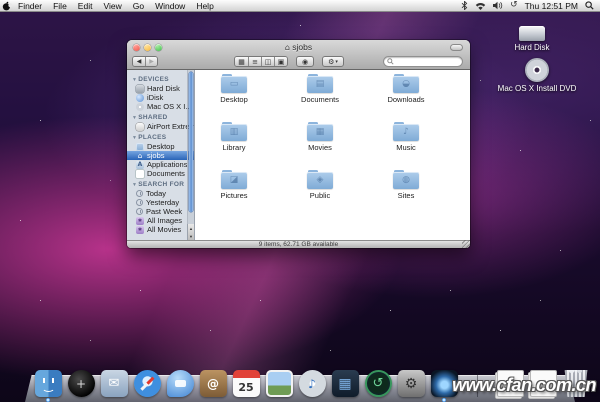 Image resolution: width=600 pixels, height=402 pixels. I want to click on window-chrome: ⌂ sjobs ◀ ▶ ▦ ≡ ◫ ▣ ◉ ⚙ ▾, so click(298, 55).